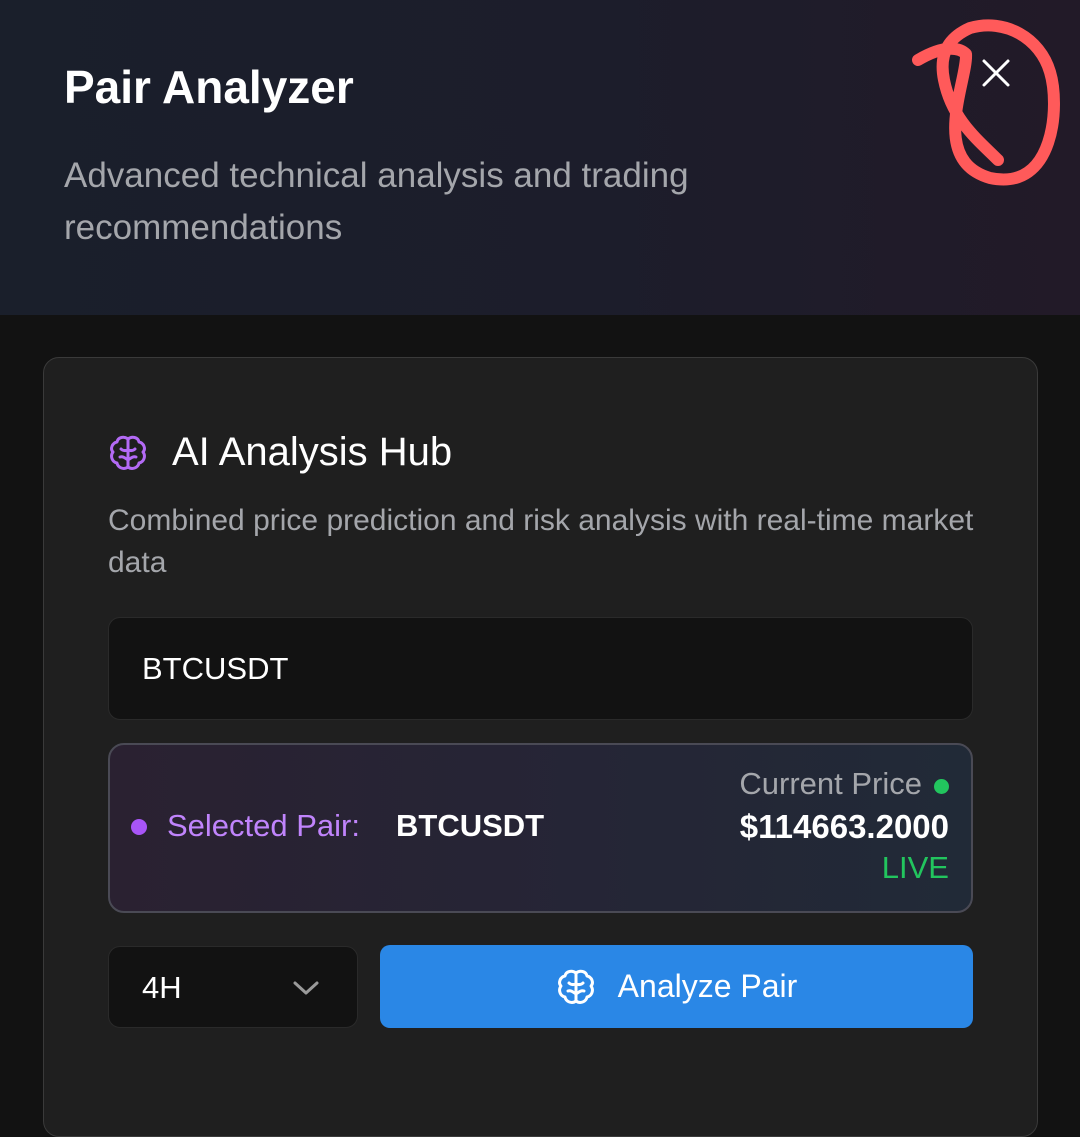 This screenshot has width=1080, height=1137. Describe the element at coordinates (941, 786) in the screenshot. I see `live-status-dot` at that location.